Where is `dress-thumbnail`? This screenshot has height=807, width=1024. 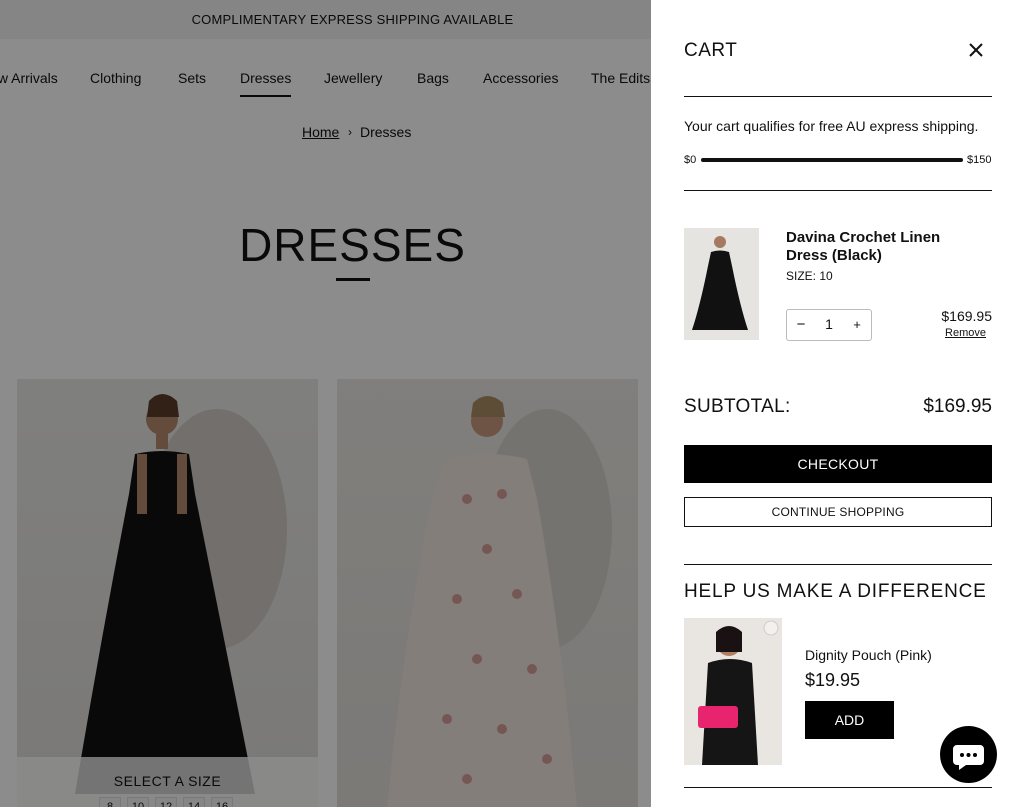
dress-thumbnail is located at coordinates (720, 283).